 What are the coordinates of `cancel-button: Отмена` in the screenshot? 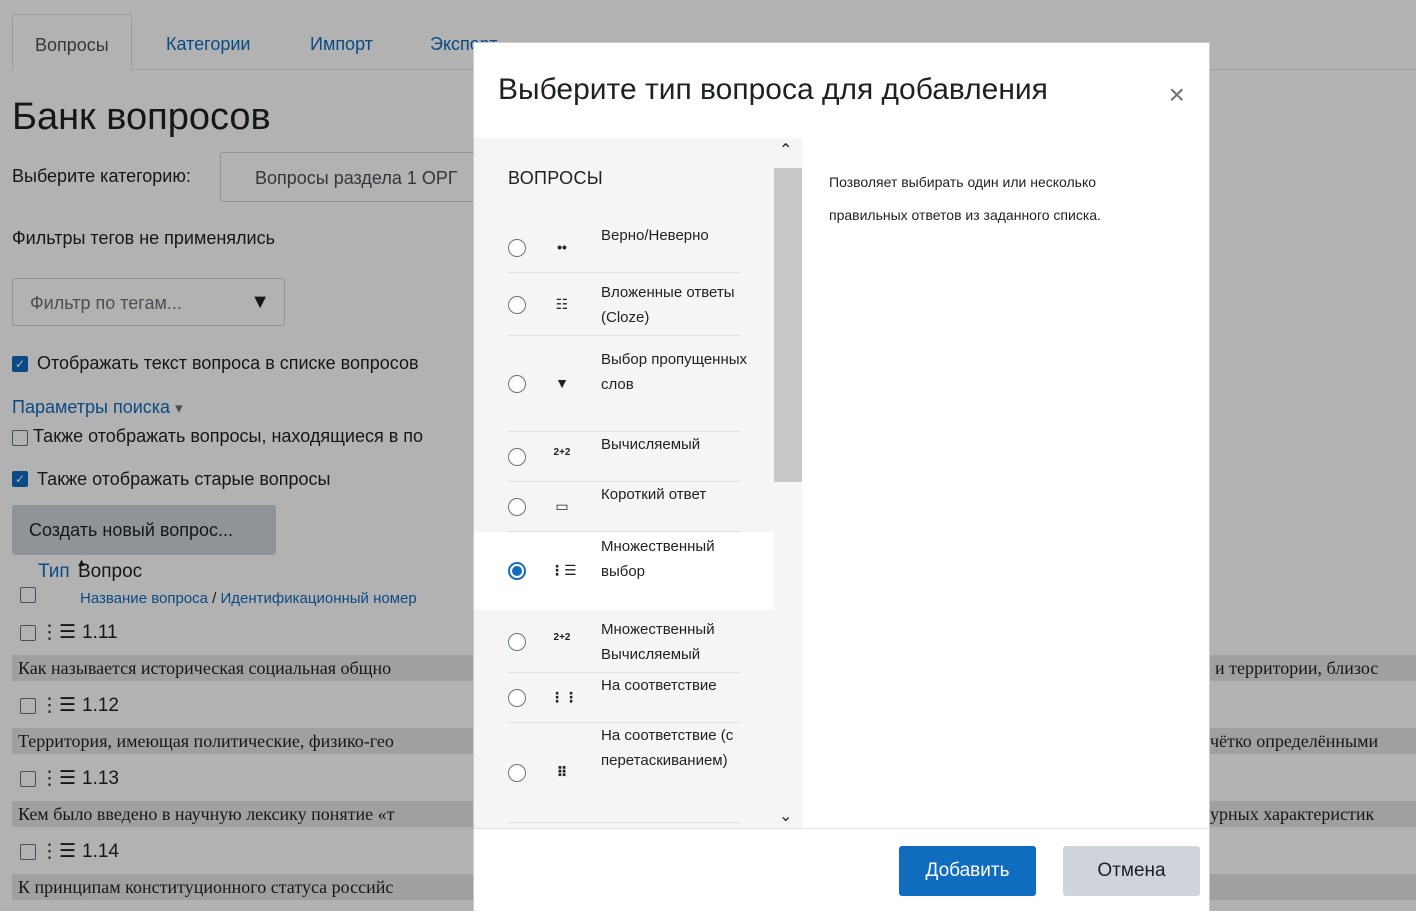 It's located at (1131, 871).